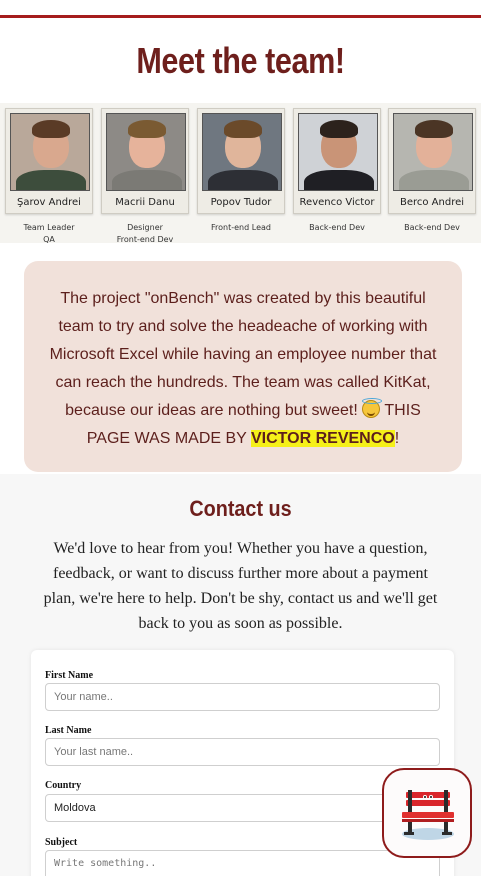 The width and height of the screenshot is (481, 876). Describe the element at coordinates (49, 202) in the screenshot. I see `member-name: Şarov Andrei` at that location.